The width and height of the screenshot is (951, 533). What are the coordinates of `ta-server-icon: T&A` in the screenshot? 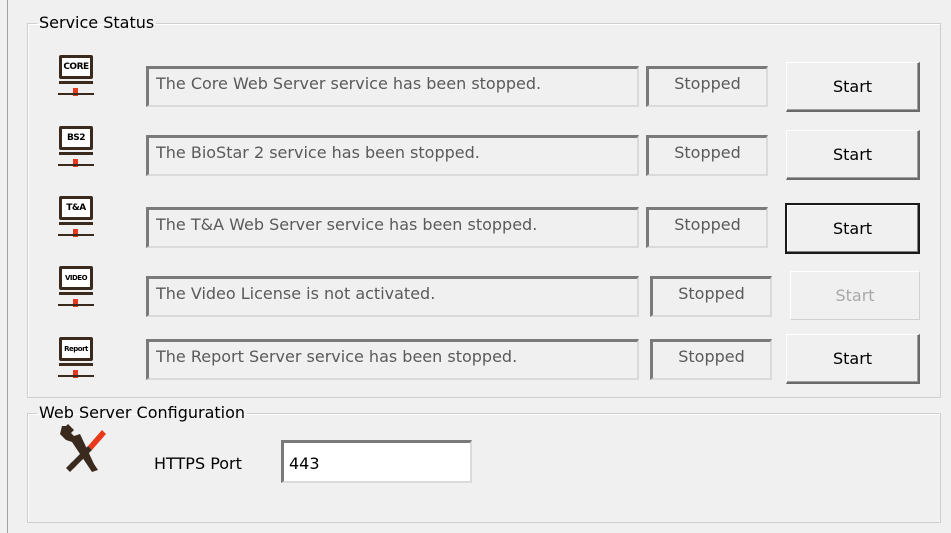 It's located at (76, 217).